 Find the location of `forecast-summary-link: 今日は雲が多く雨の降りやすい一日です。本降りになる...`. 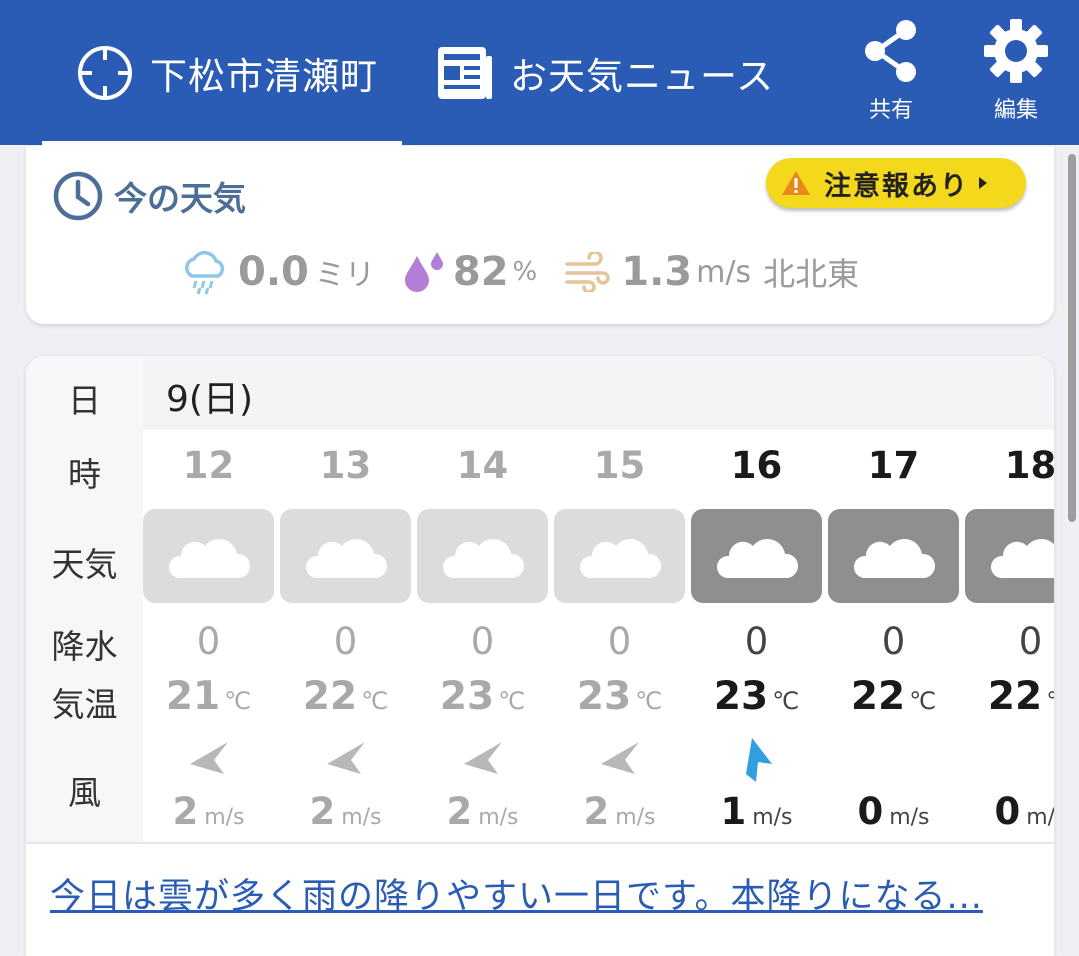

forecast-summary-link: 今日は雲が多く雨の降りやすい一日です。本降りになる... is located at coordinates (516, 893).